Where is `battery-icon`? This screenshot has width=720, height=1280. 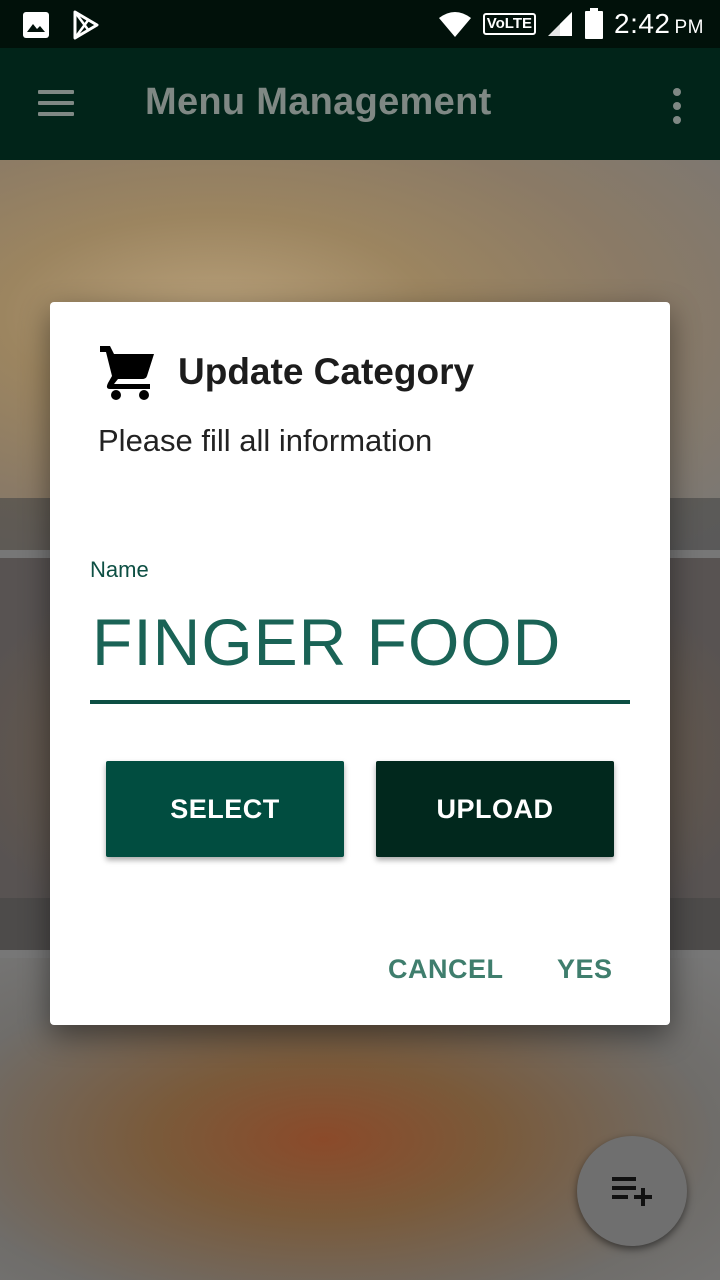
battery-icon is located at coordinates (594, 23).